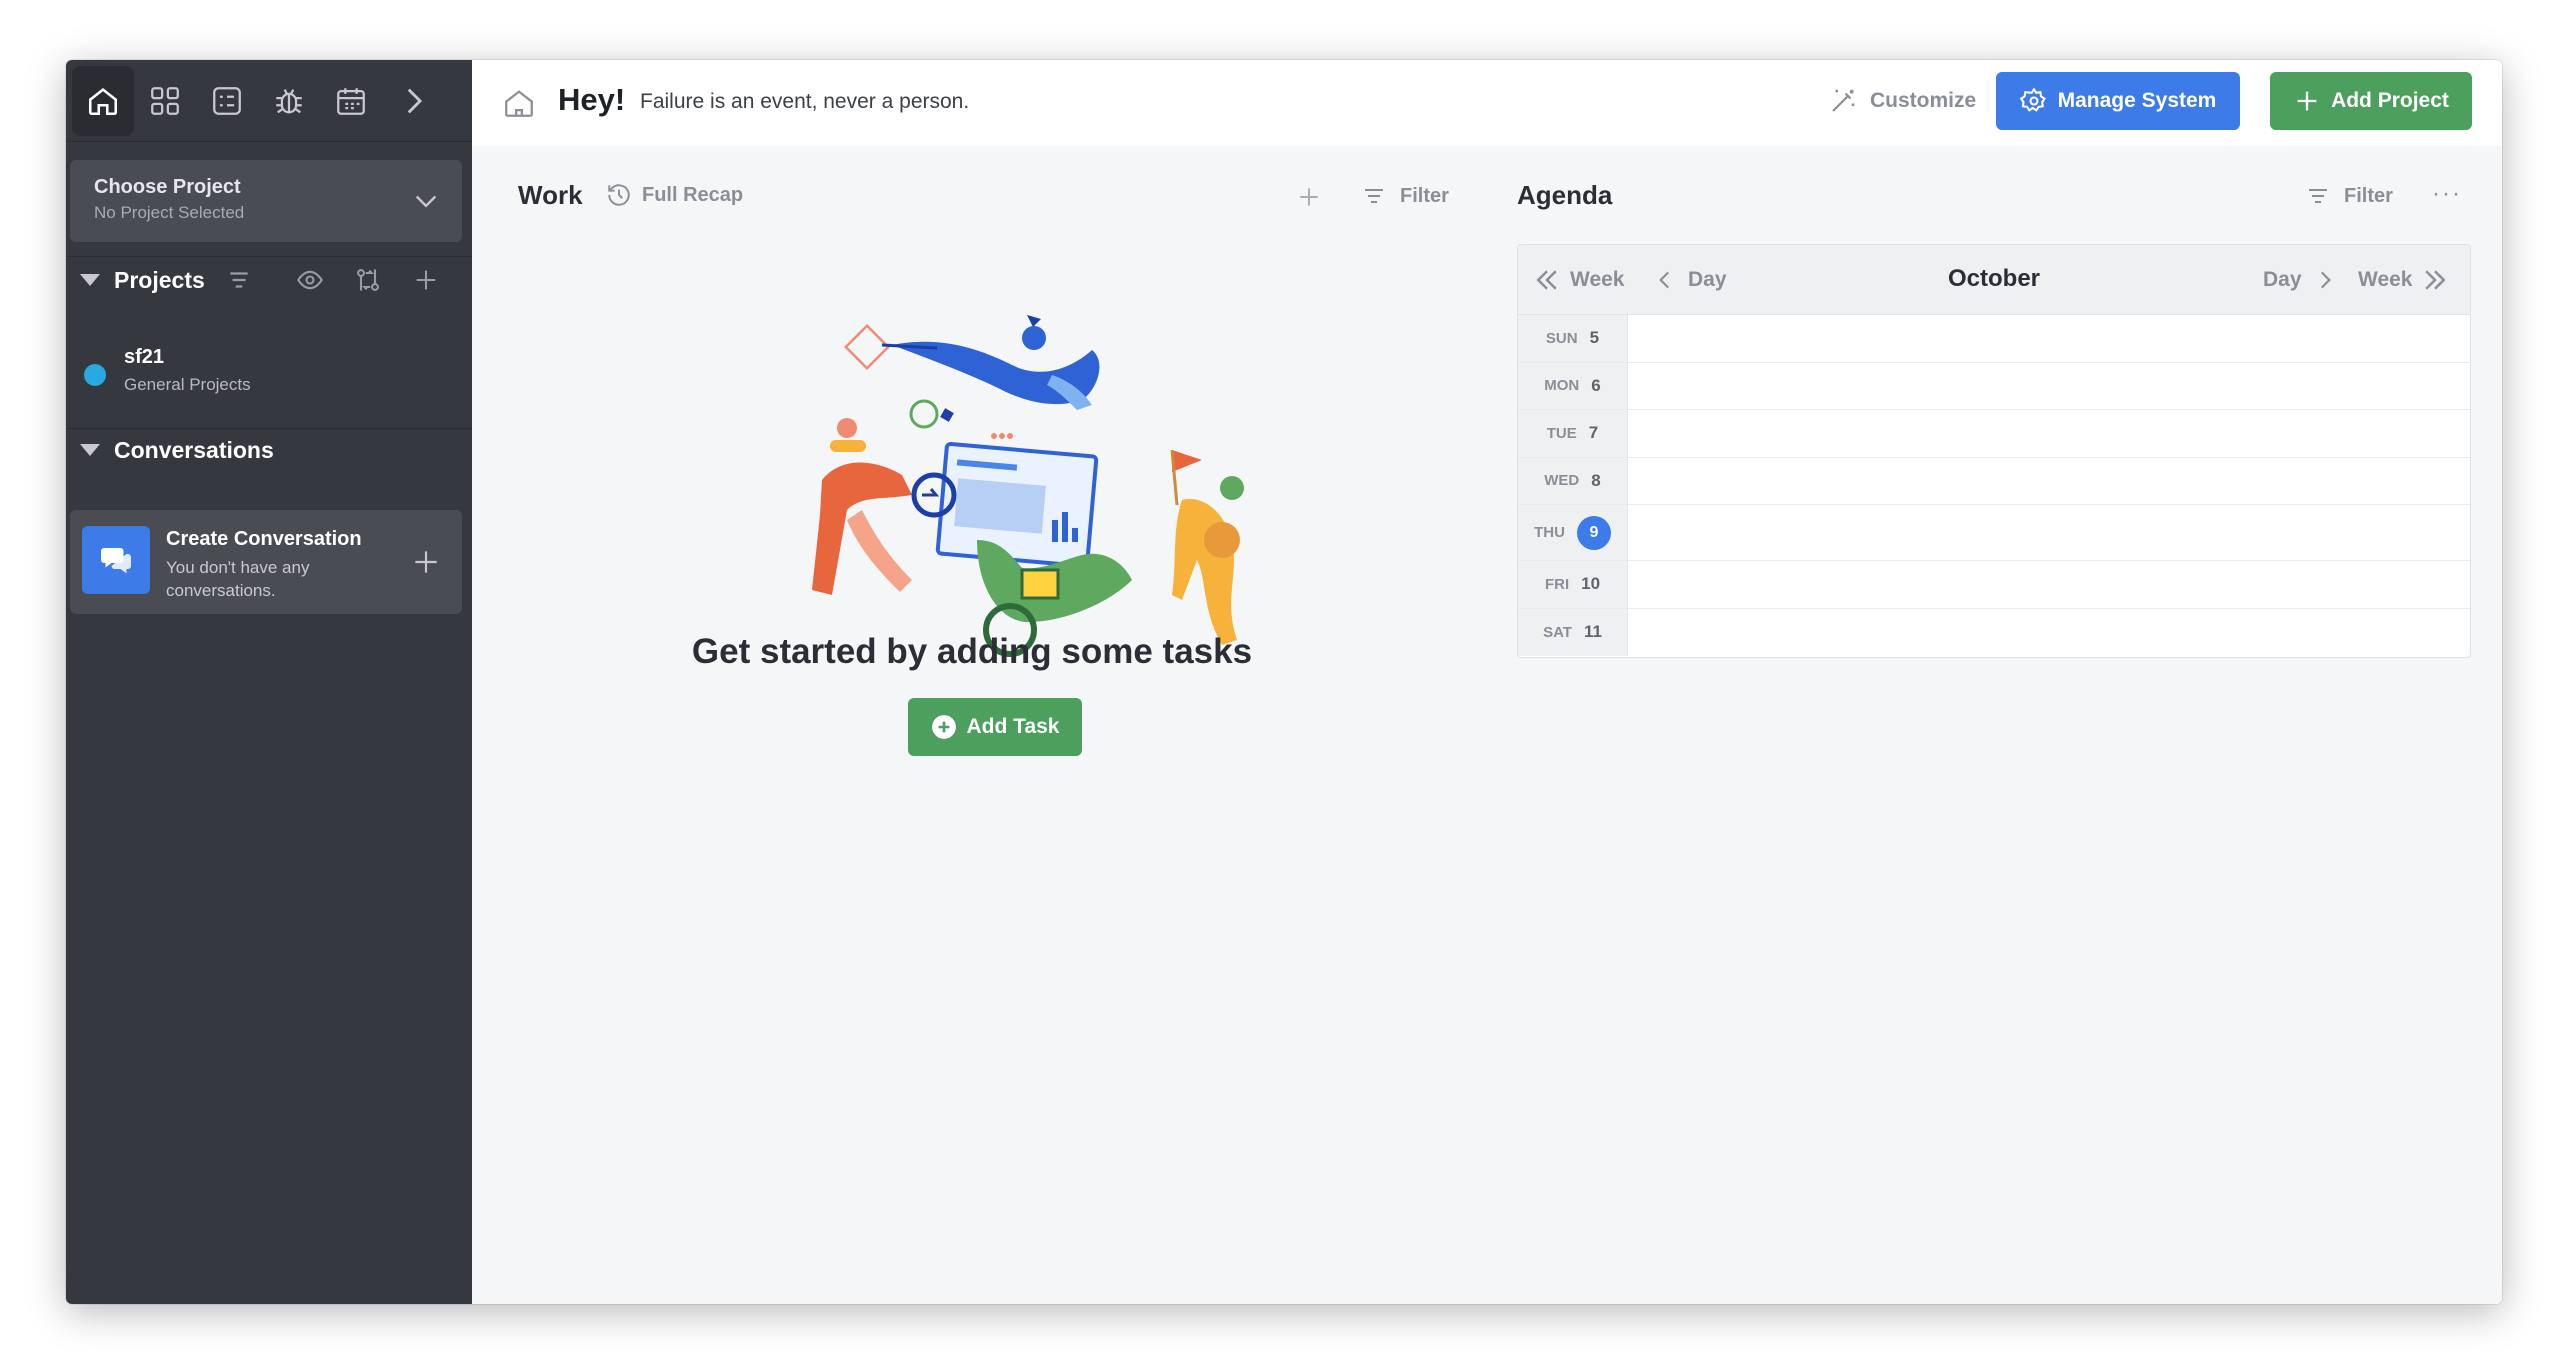 This screenshot has height=1365, width=2560. I want to click on sidebar-nav, so click(269, 101).